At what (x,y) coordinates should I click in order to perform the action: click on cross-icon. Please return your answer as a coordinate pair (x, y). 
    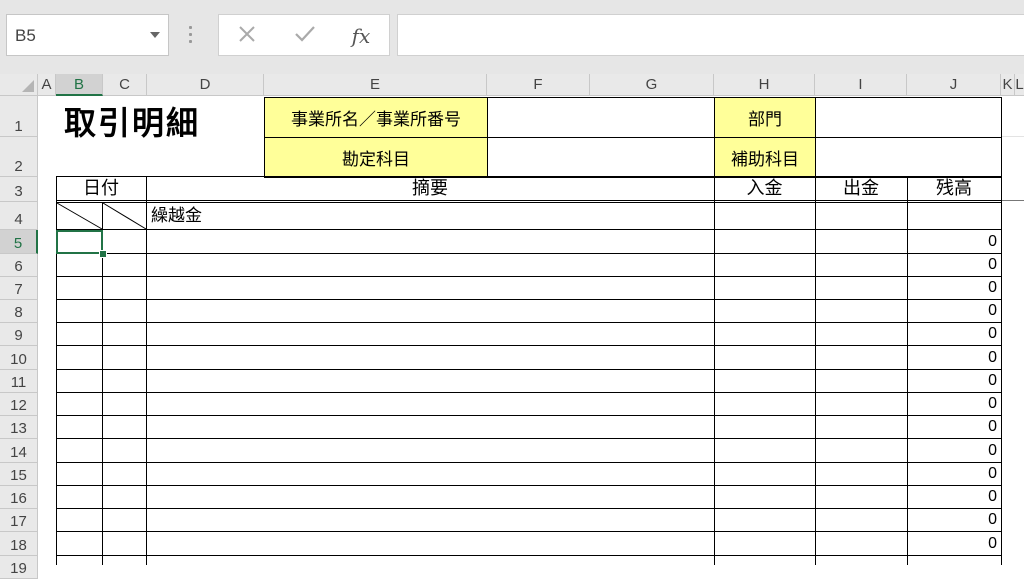
    Looking at the image, I should click on (247, 36).